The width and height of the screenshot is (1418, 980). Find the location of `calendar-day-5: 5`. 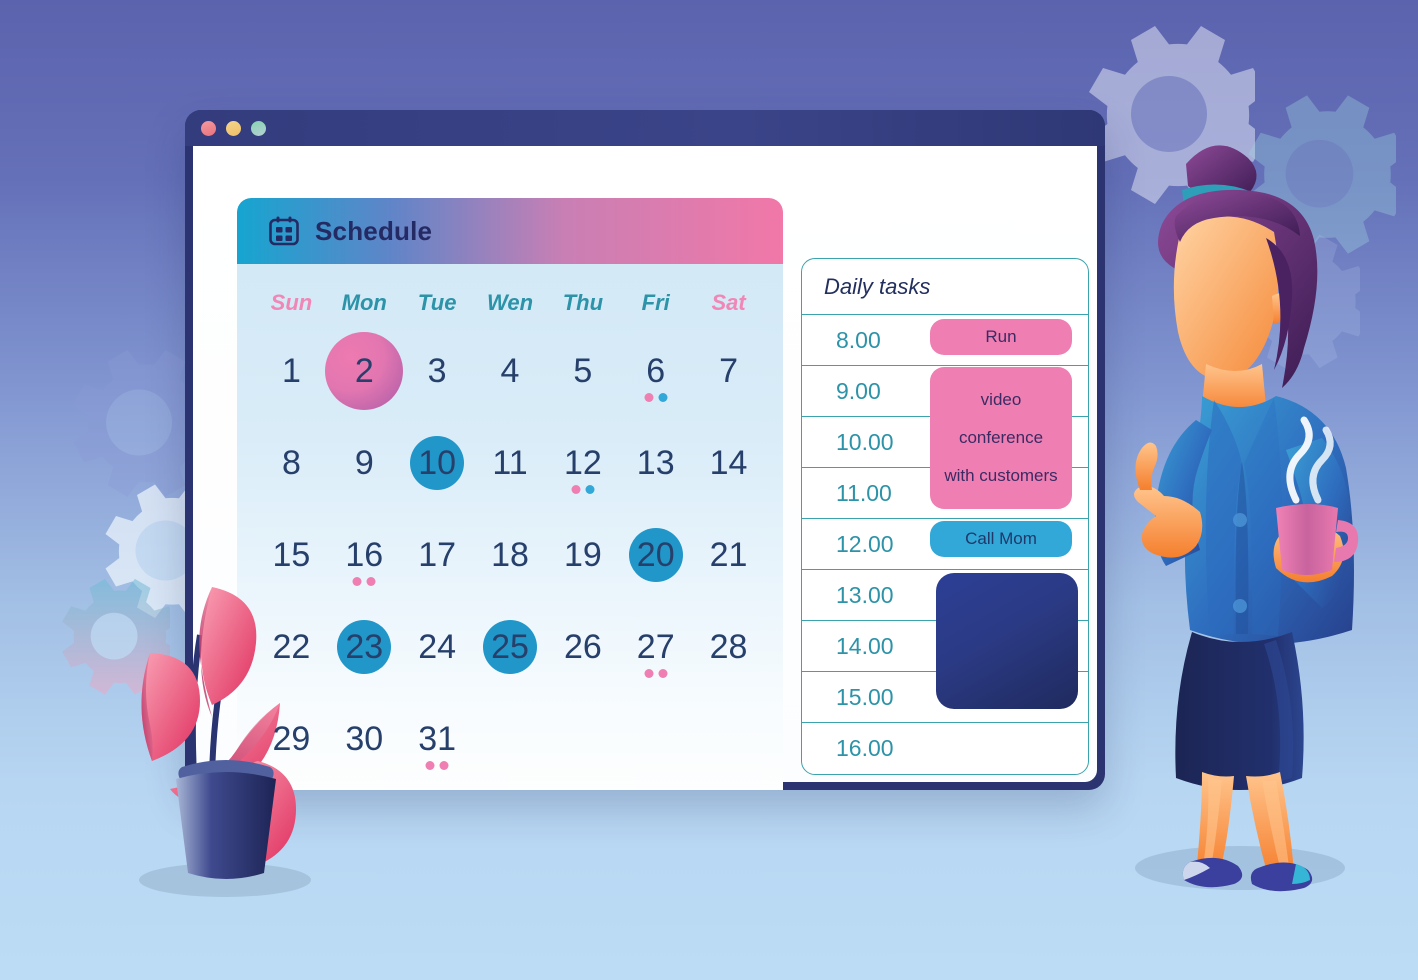

calendar-day-5: 5 is located at coordinates (582, 371).